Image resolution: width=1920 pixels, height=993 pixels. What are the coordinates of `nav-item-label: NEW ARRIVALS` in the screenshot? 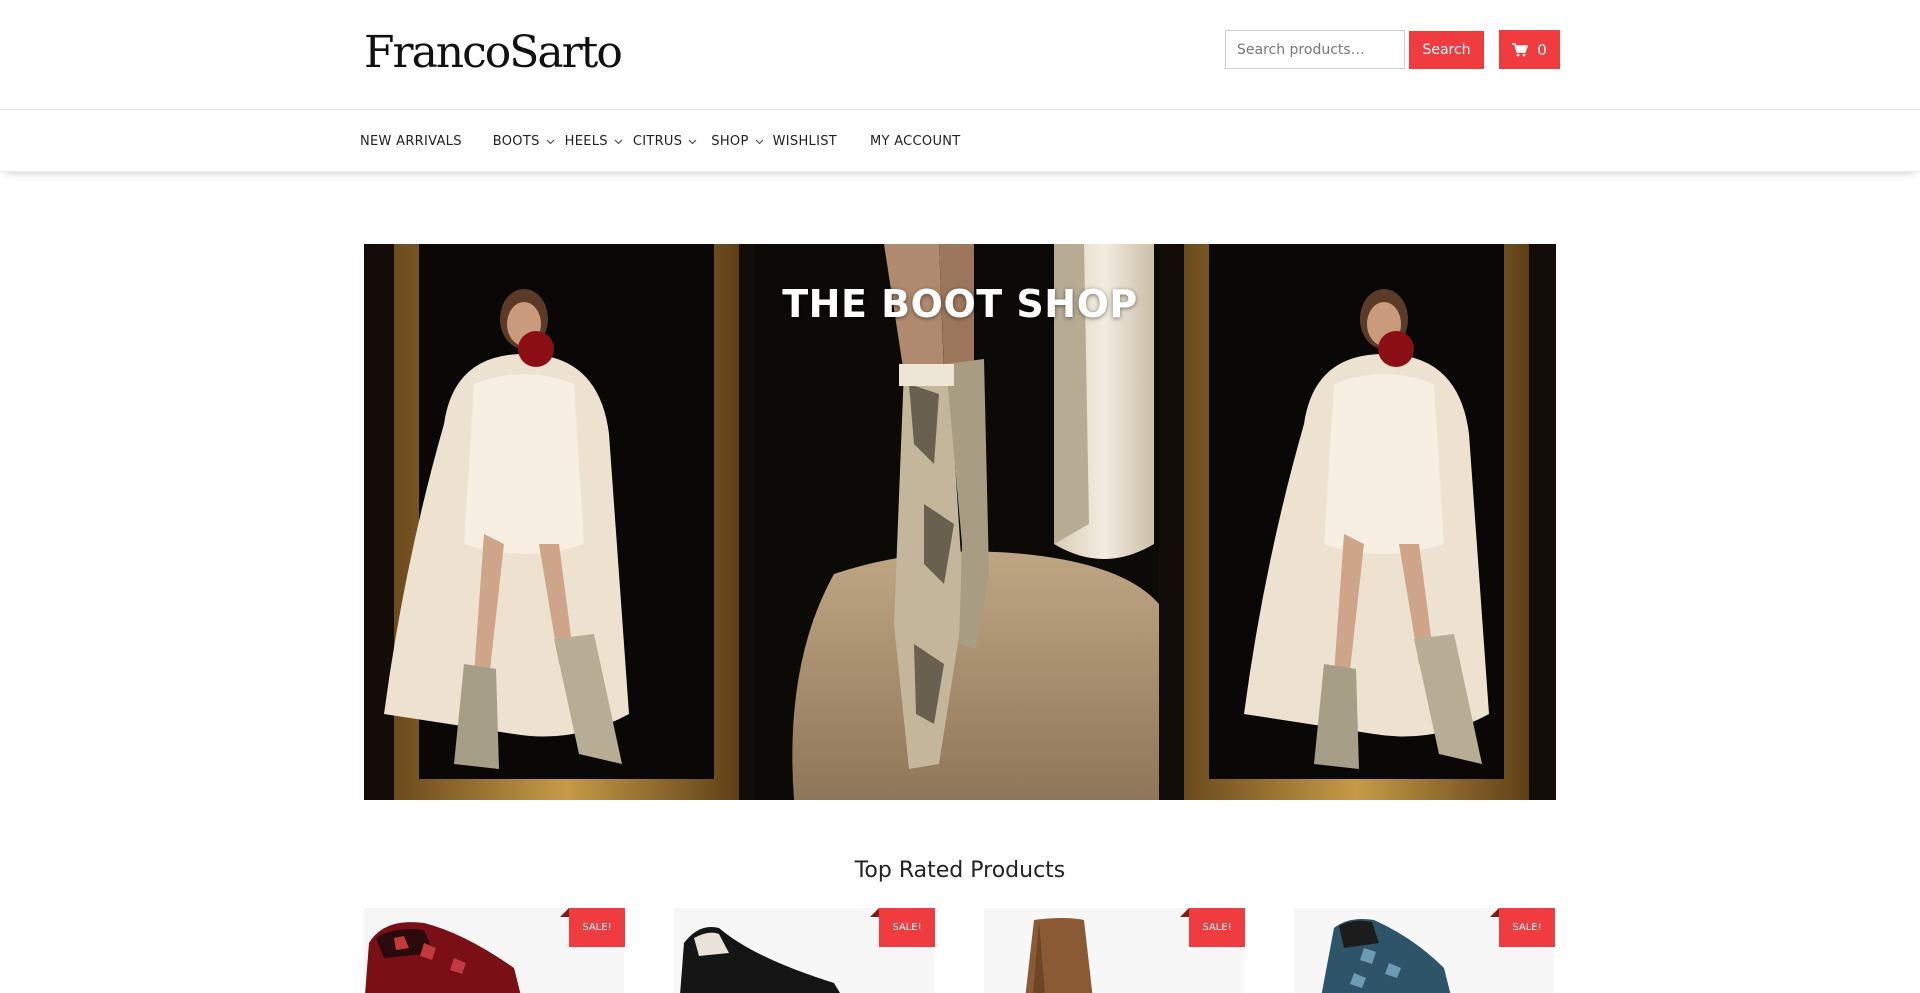 It's located at (411, 141).